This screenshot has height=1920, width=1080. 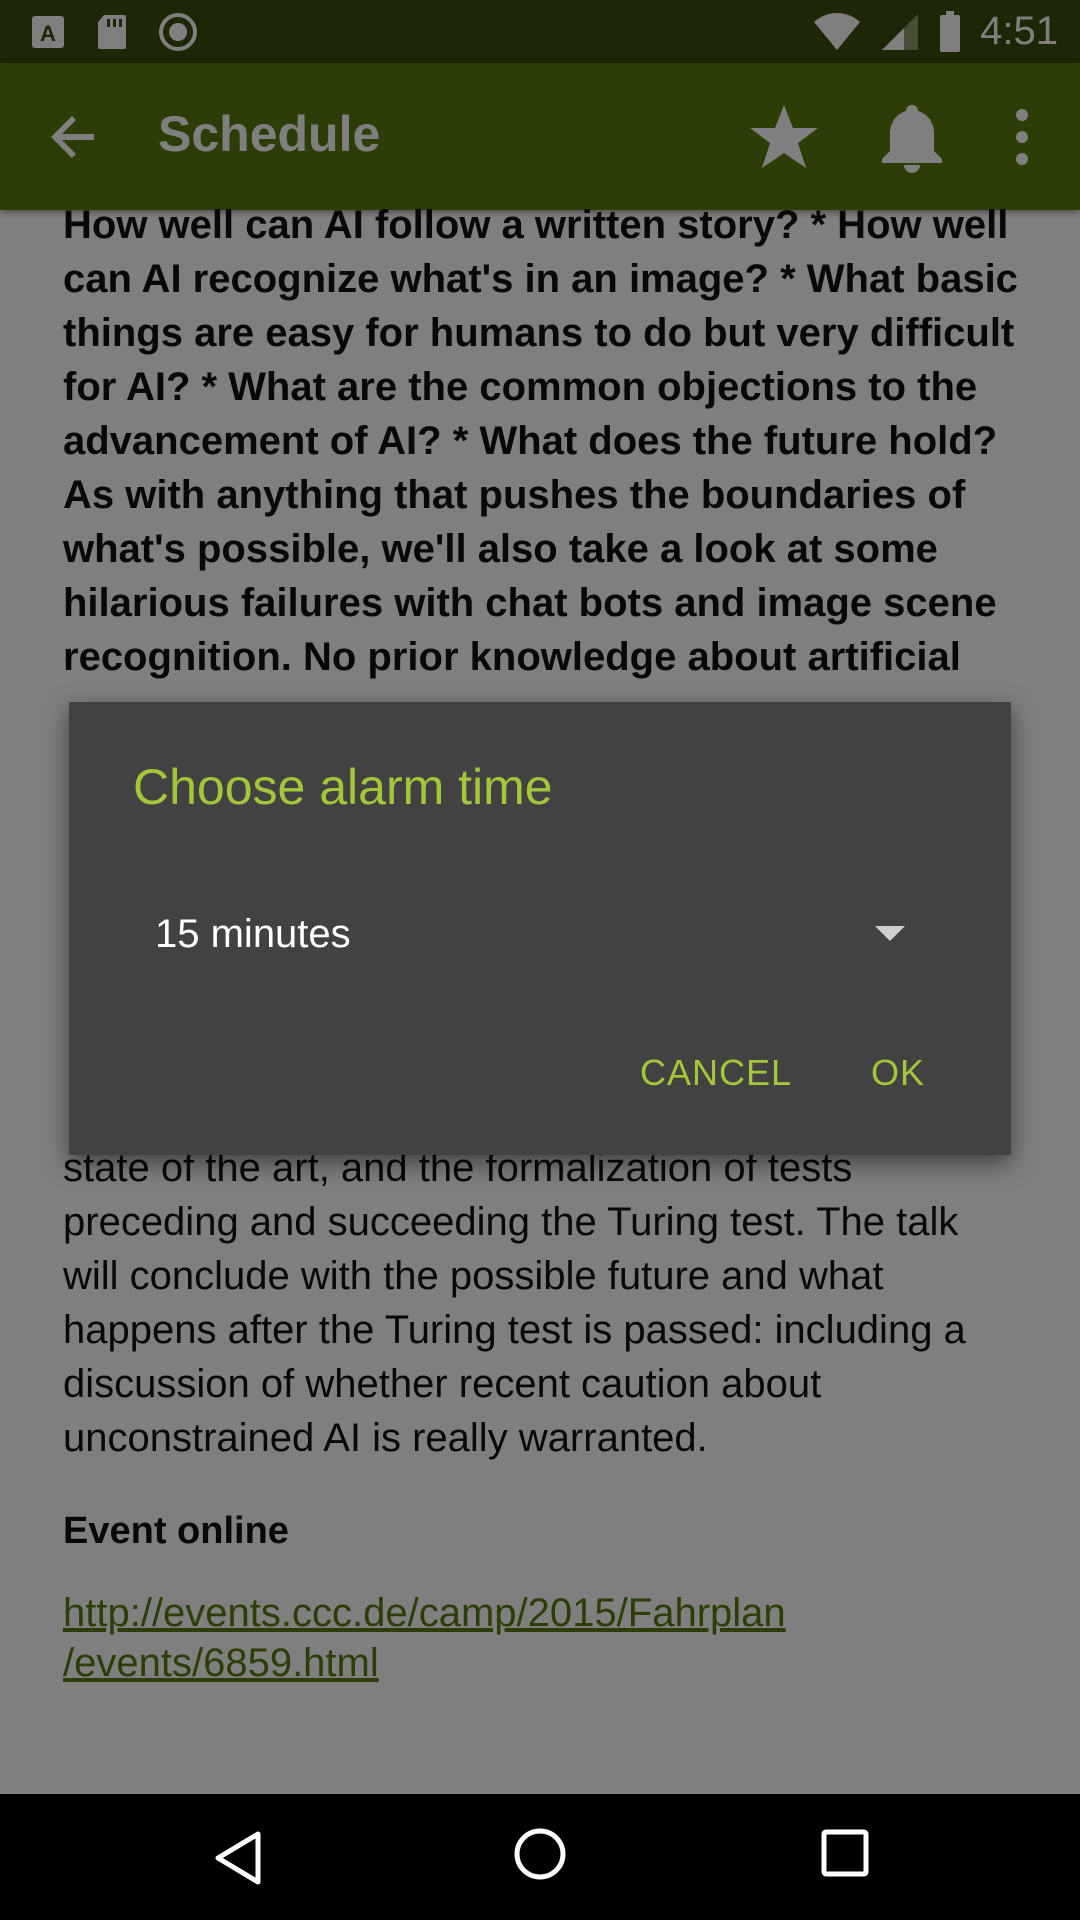 What do you see at coordinates (716, 1073) in the screenshot?
I see `cancel-button: CANCEL` at bounding box center [716, 1073].